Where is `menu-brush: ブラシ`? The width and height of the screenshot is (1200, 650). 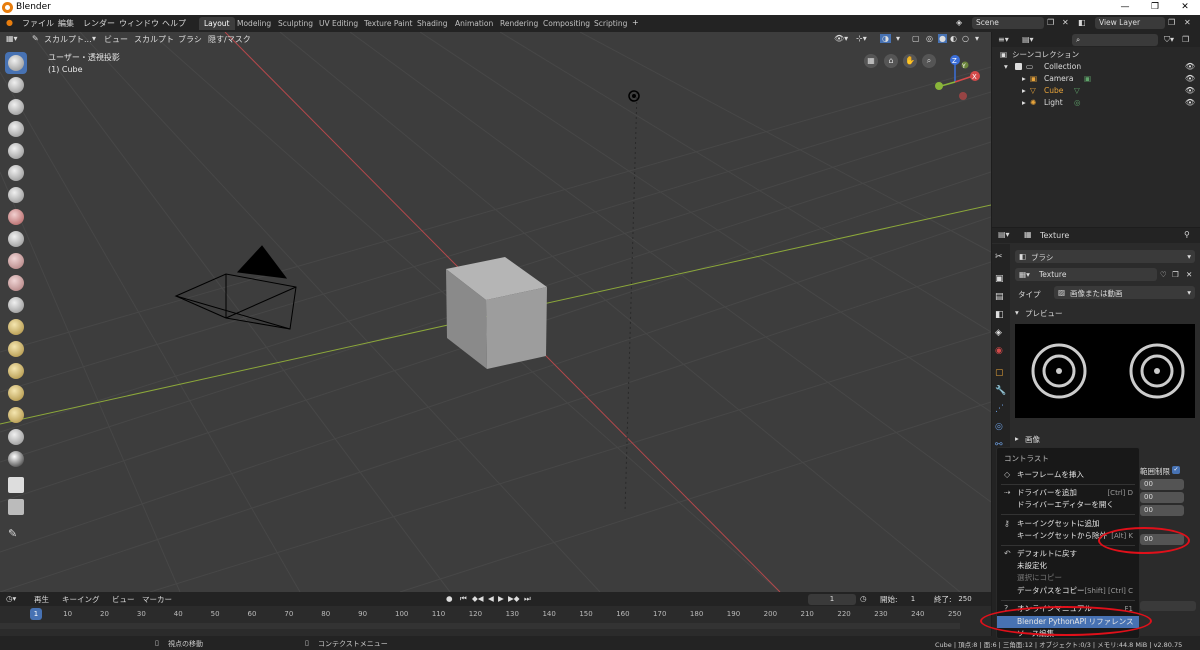
menu-brush: ブラシ is located at coordinates (190, 39).